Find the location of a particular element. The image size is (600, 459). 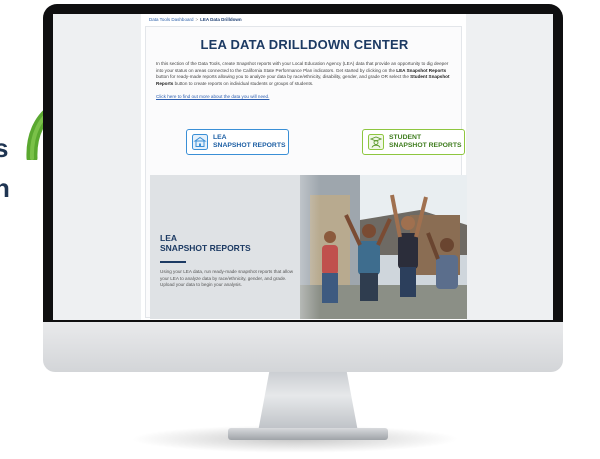

lea-button-label: LEA SNAPSHOT REPORTS is located at coordinates (249, 141).